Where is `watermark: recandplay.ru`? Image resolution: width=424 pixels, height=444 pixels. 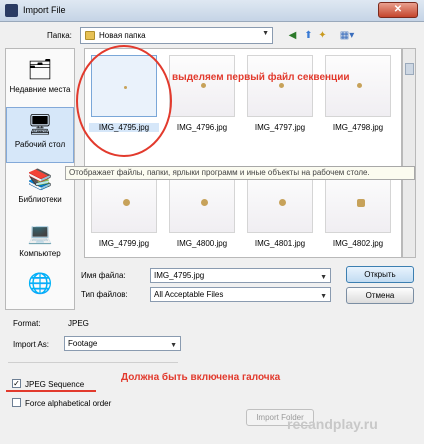 watermark: recandplay.ru is located at coordinates (332, 424).